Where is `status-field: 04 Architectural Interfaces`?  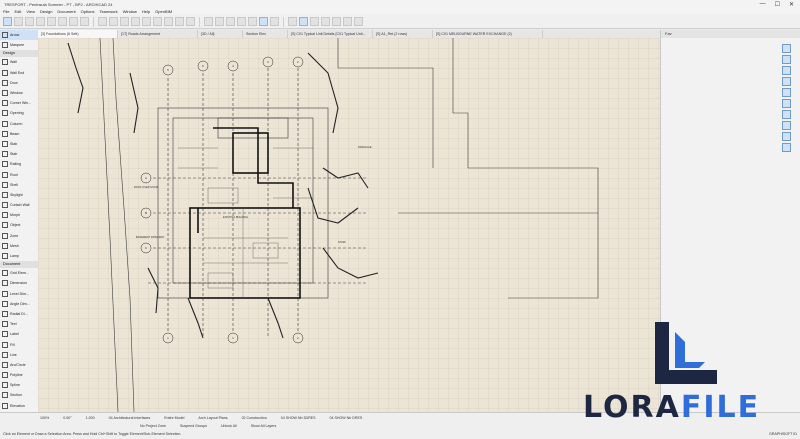 status-field: 04 Architectural Interfaces is located at coordinates (130, 418).